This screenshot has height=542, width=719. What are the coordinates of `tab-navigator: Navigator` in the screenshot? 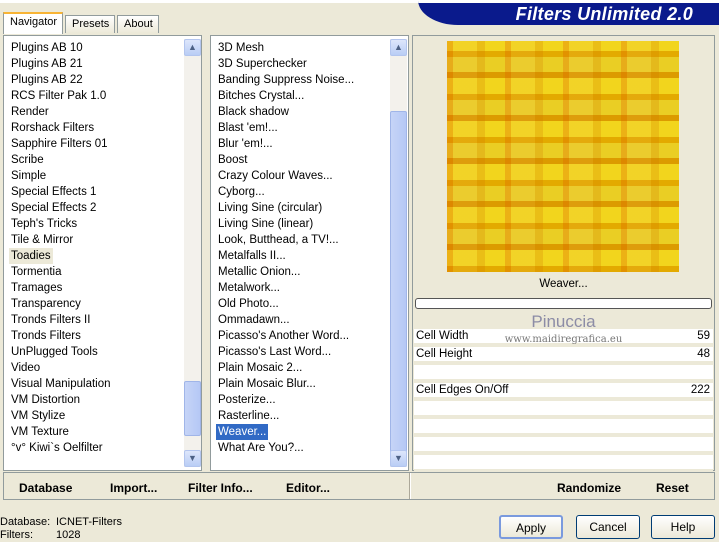 It's located at (33, 23).